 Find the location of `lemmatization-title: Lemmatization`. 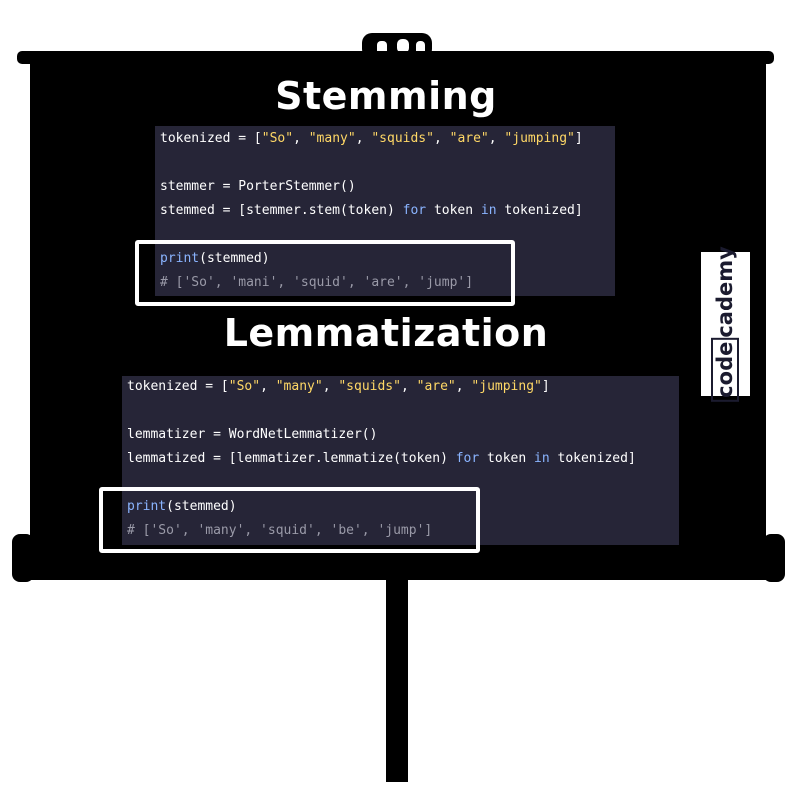

lemmatization-title: Lemmatization is located at coordinates (386, 333).